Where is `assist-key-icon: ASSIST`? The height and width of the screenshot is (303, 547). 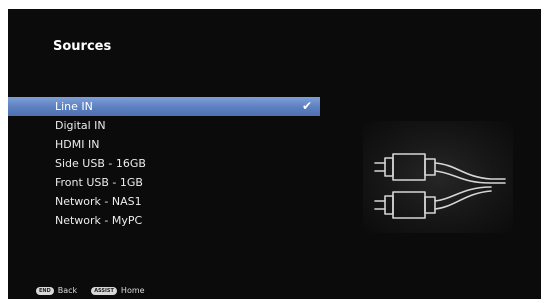 assist-key-icon: ASSIST is located at coordinates (104, 290).